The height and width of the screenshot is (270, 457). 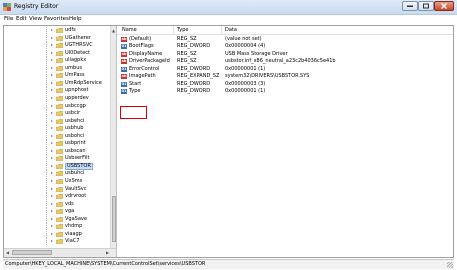 I want to click on value-name: DisplayName, so click(x=146, y=53).